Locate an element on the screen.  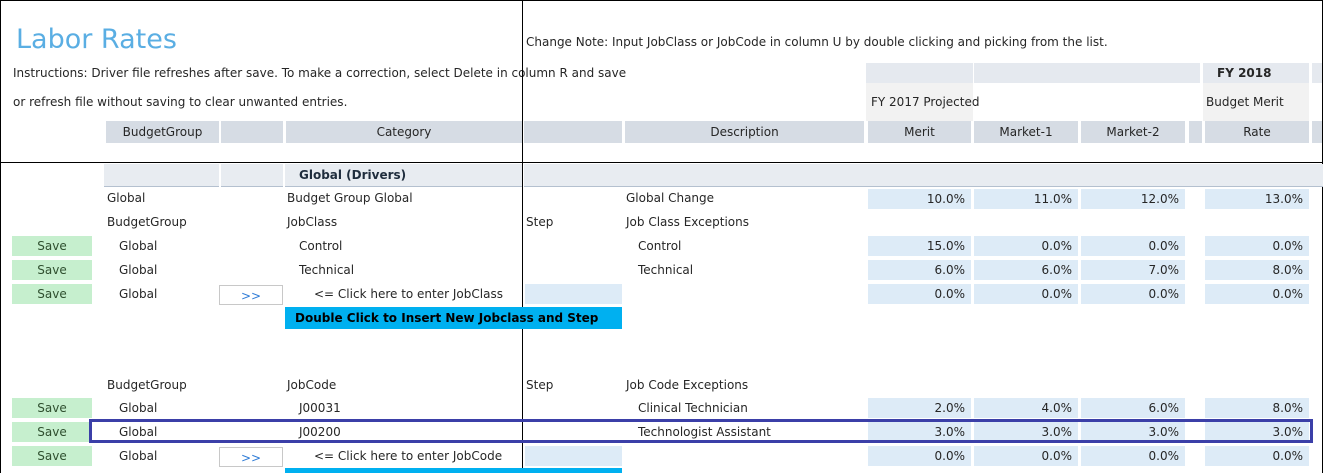
jobcode-hdr-step: Step is located at coordinates (540, 385).